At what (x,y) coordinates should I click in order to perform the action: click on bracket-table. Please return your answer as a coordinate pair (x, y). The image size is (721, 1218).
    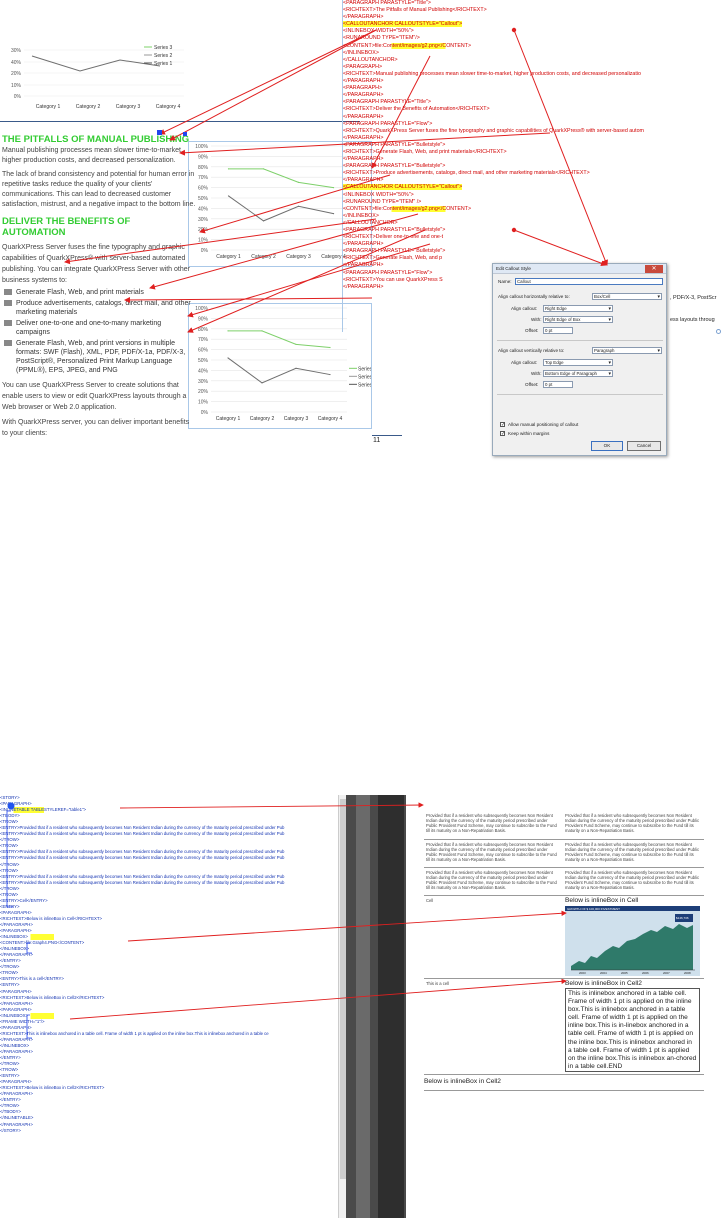
    Looking at the image, I should click on (9, 859).